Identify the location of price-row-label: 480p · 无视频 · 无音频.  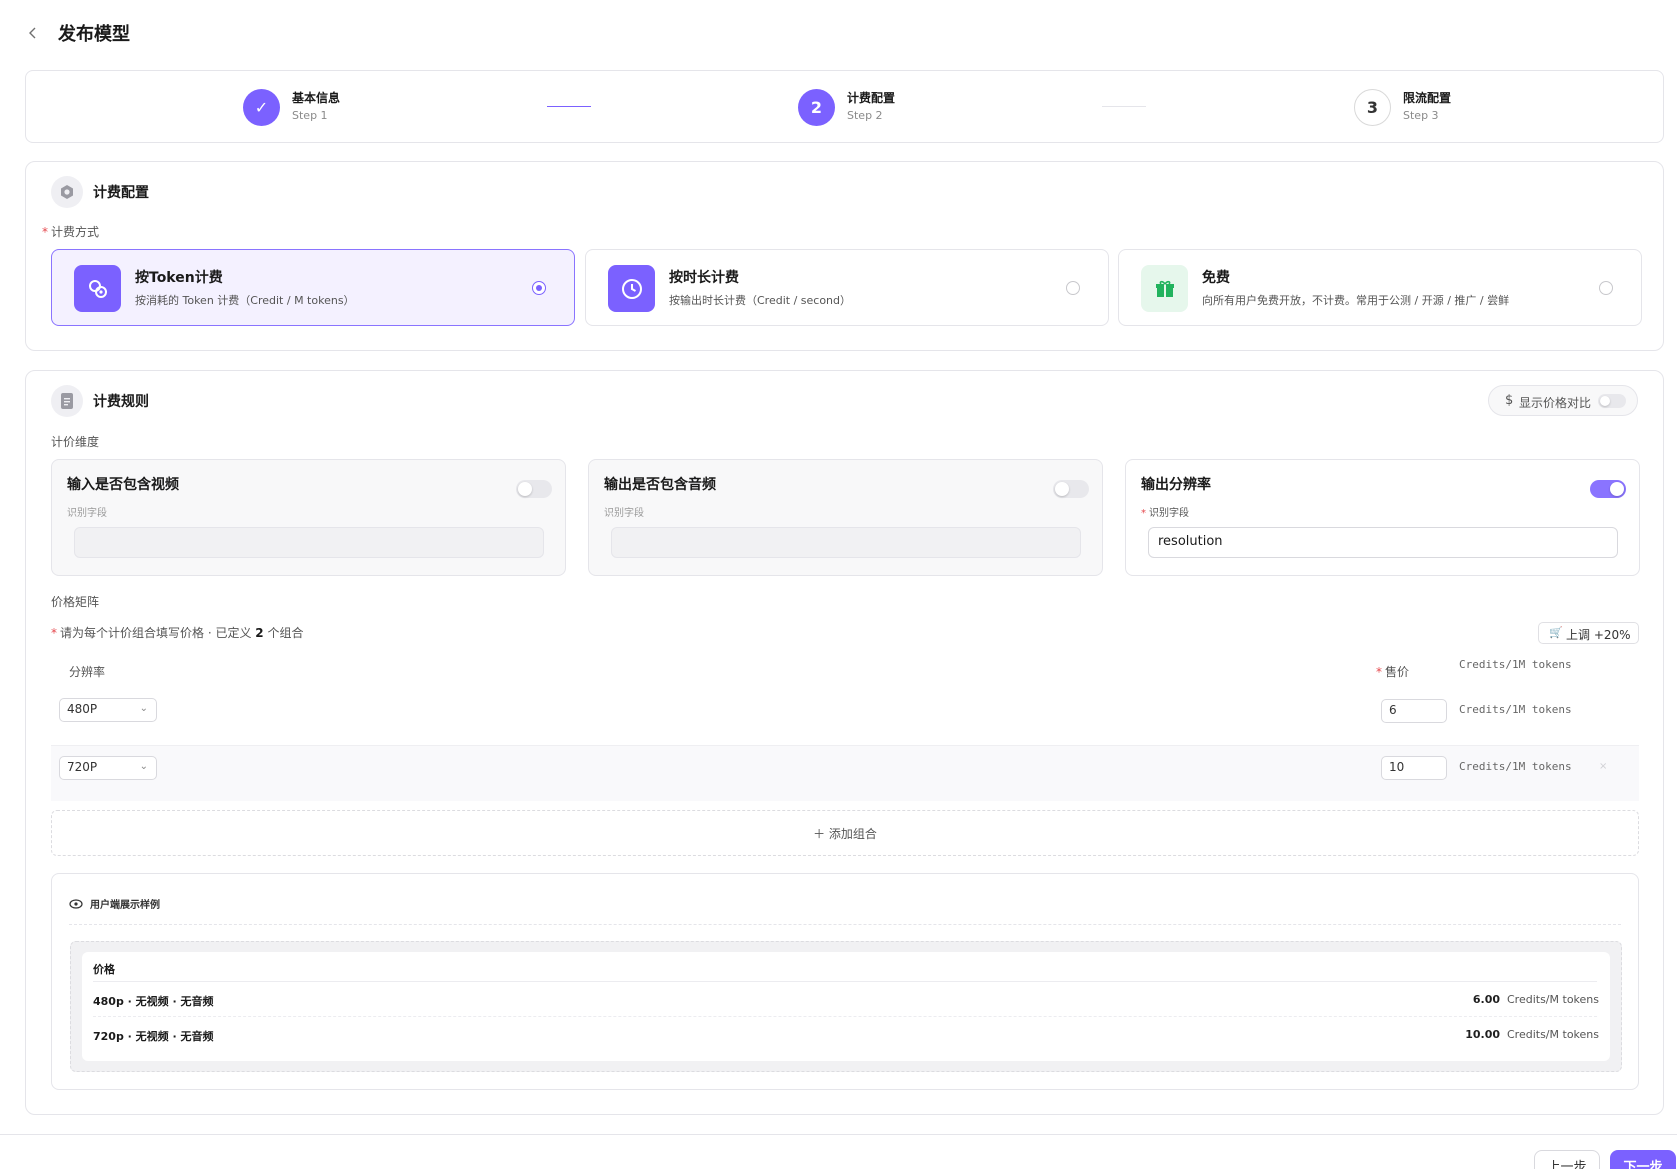
(153, 1001).